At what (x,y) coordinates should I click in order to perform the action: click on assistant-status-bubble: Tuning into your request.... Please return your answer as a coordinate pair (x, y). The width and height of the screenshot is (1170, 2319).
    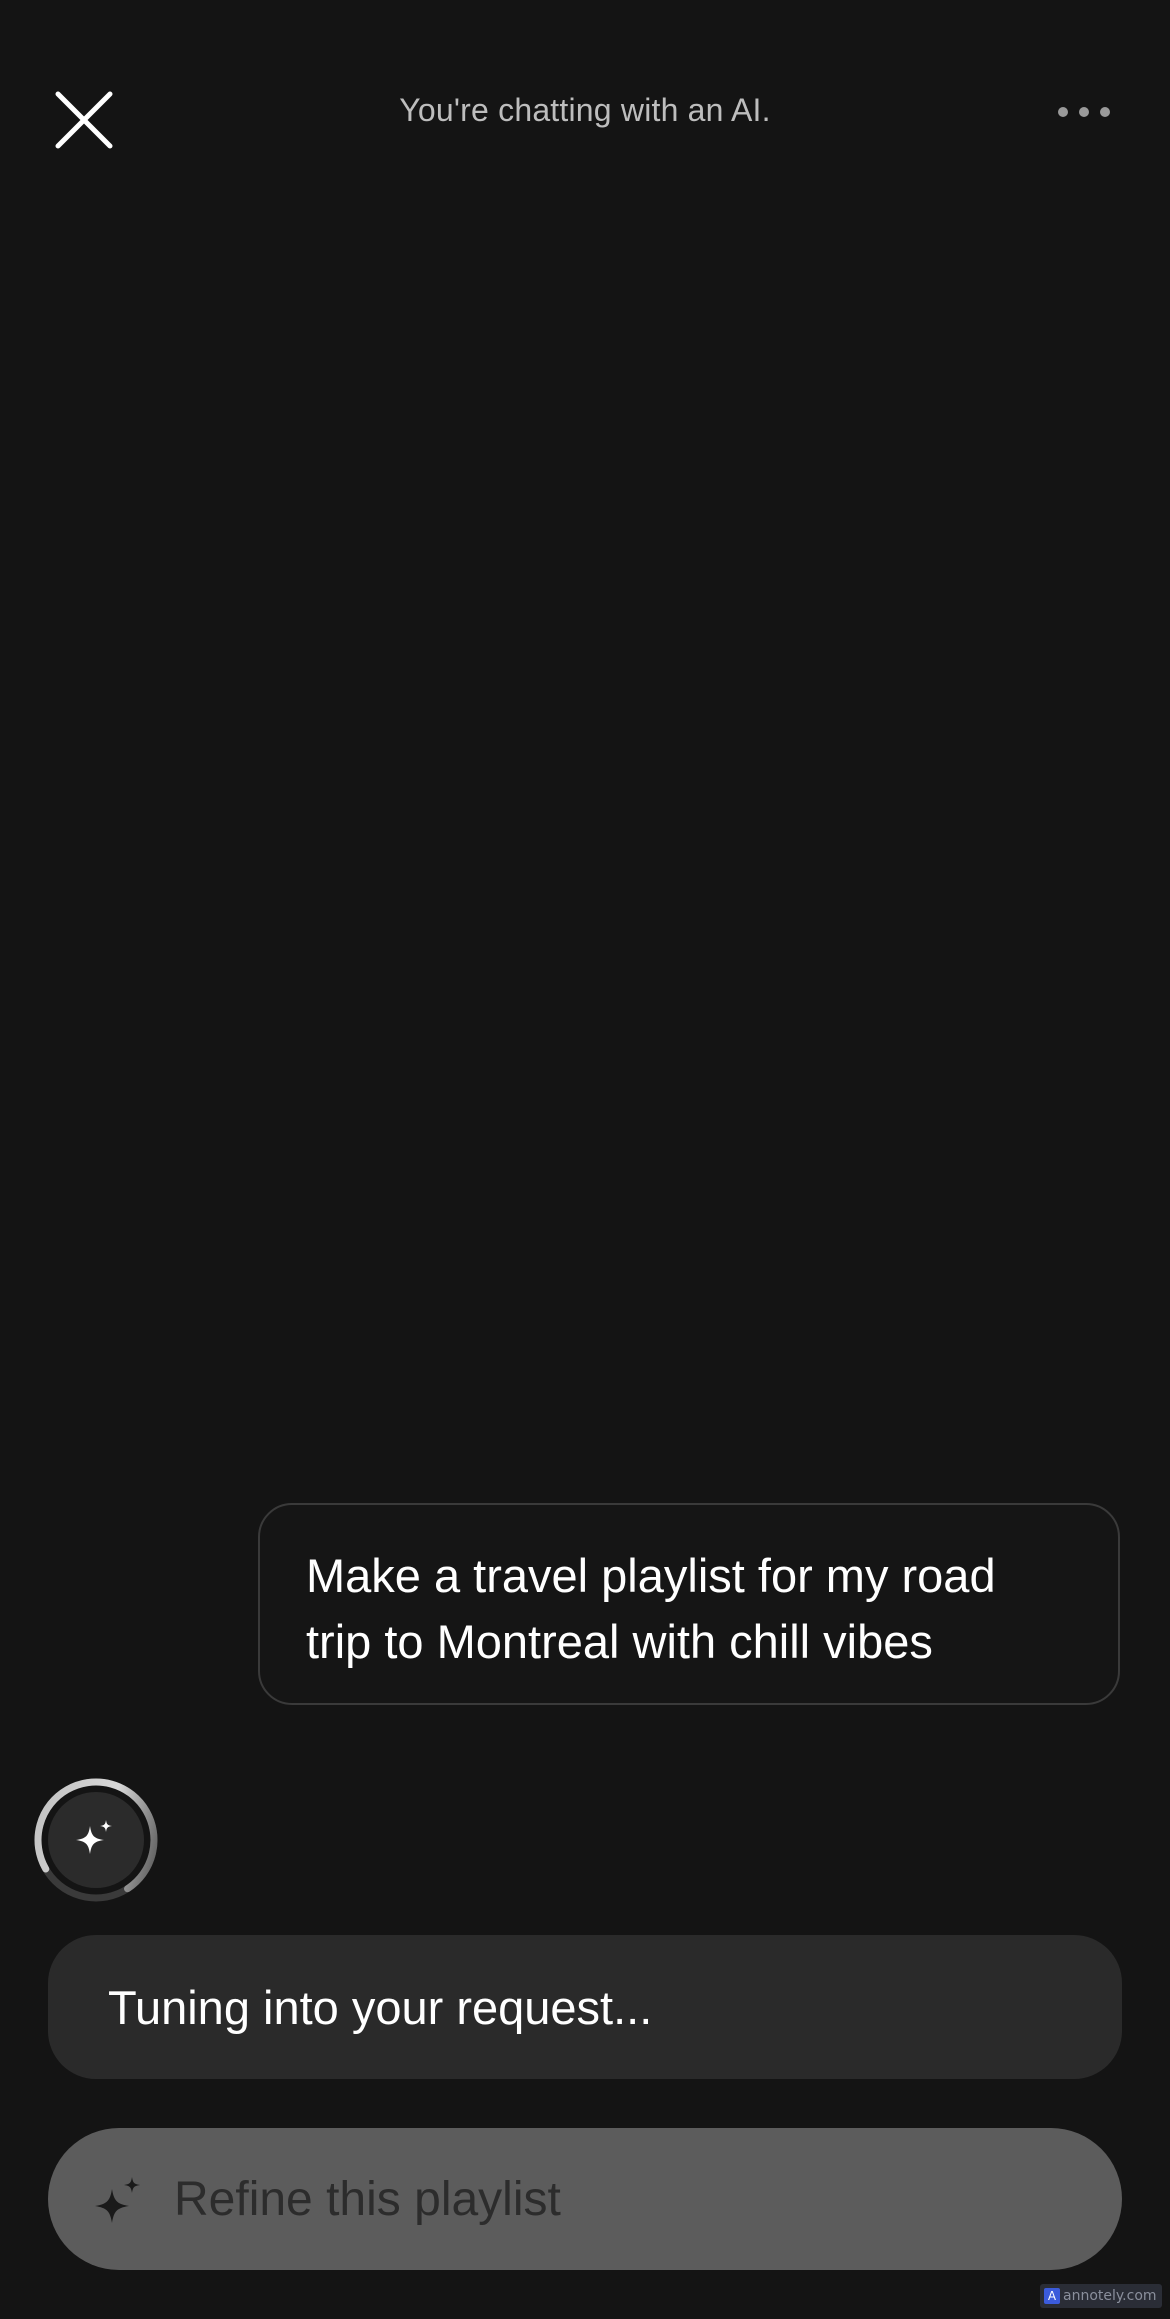
    Looking at the image, I should click on (585, 2007).